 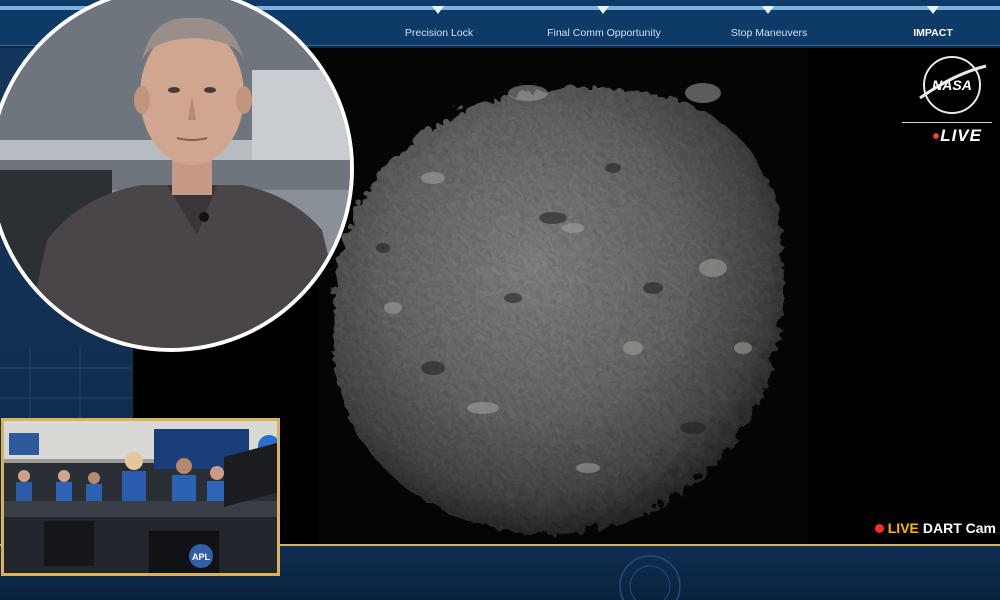 I want to click on timeline-marker-stop-maneuvers, so click(x=768, y=10).